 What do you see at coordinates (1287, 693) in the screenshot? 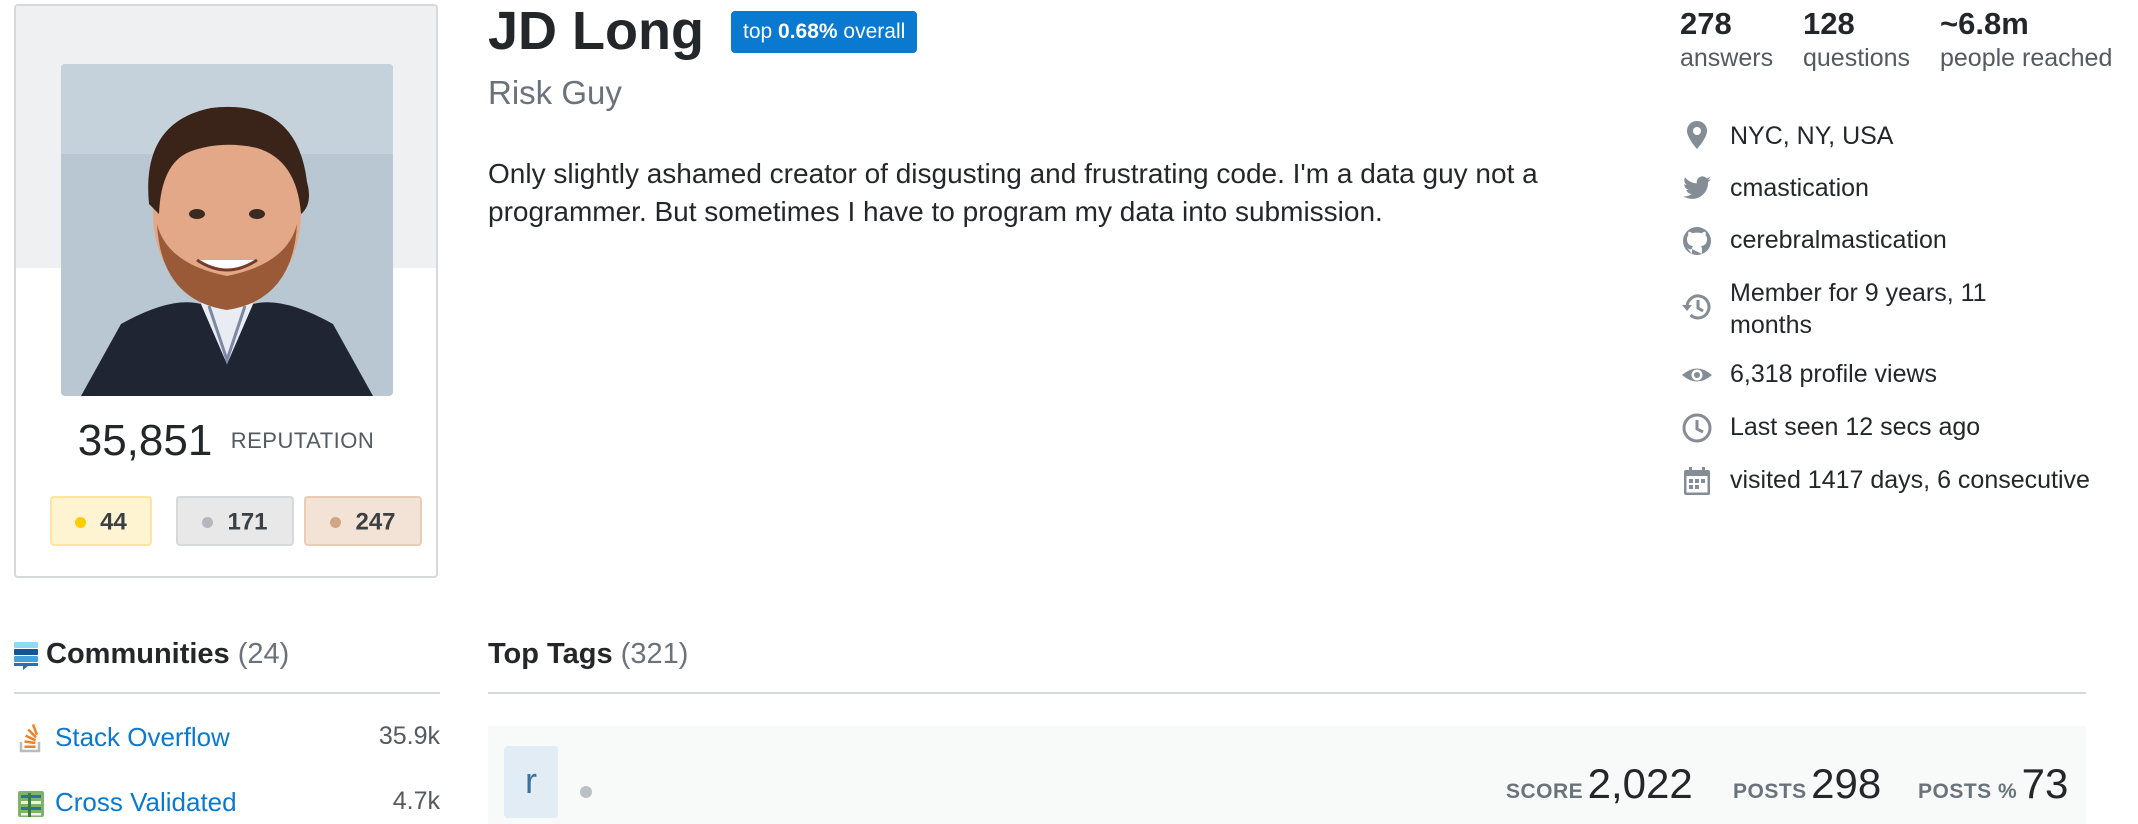
I see `top-tags-divider` at bounding box center [1287, 693].